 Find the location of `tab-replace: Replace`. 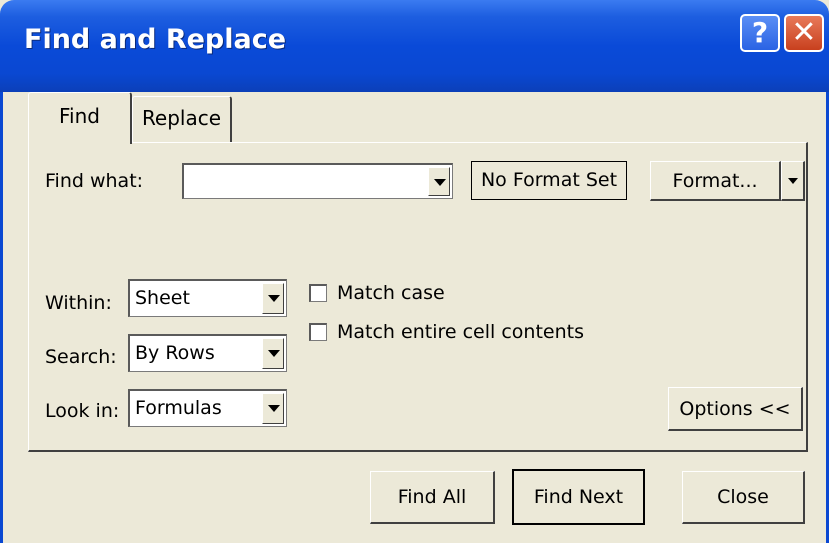

tab-replace: Replace is located at coordinates (182, 119).